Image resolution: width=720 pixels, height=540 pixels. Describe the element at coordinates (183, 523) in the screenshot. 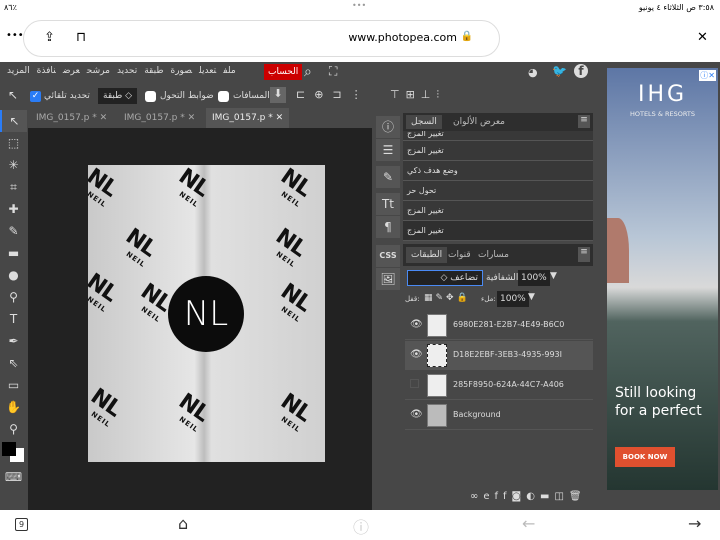

I see `home-icon: ⌂` at that location.